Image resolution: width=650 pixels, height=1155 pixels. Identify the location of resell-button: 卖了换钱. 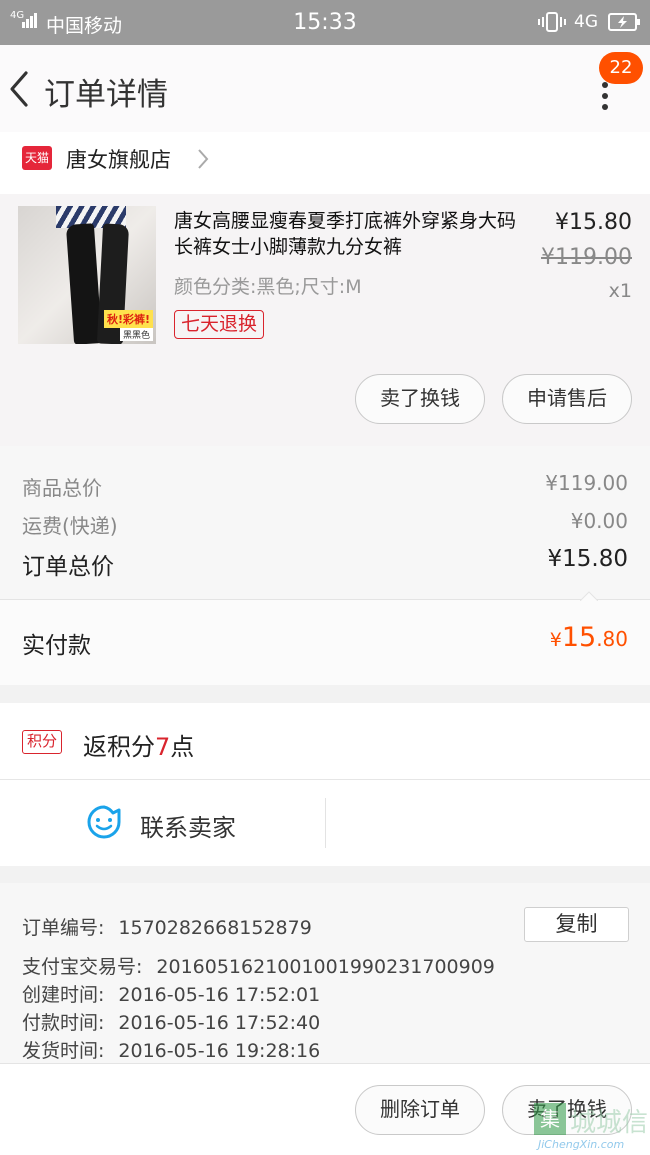
(420, 399).